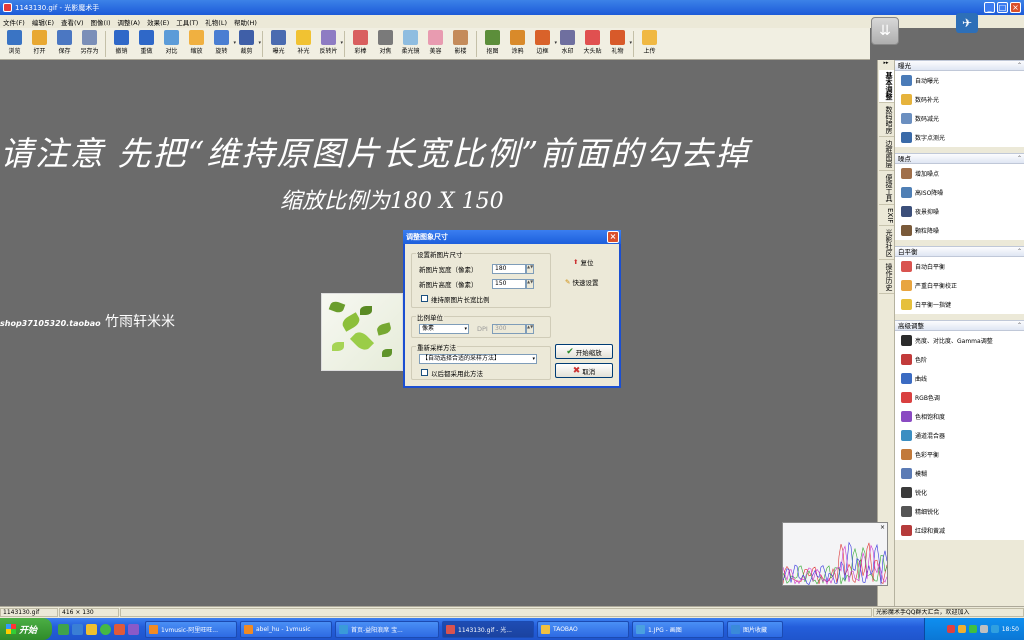  I want to click on toolbar-button-6: 重做, so click(146, 43).